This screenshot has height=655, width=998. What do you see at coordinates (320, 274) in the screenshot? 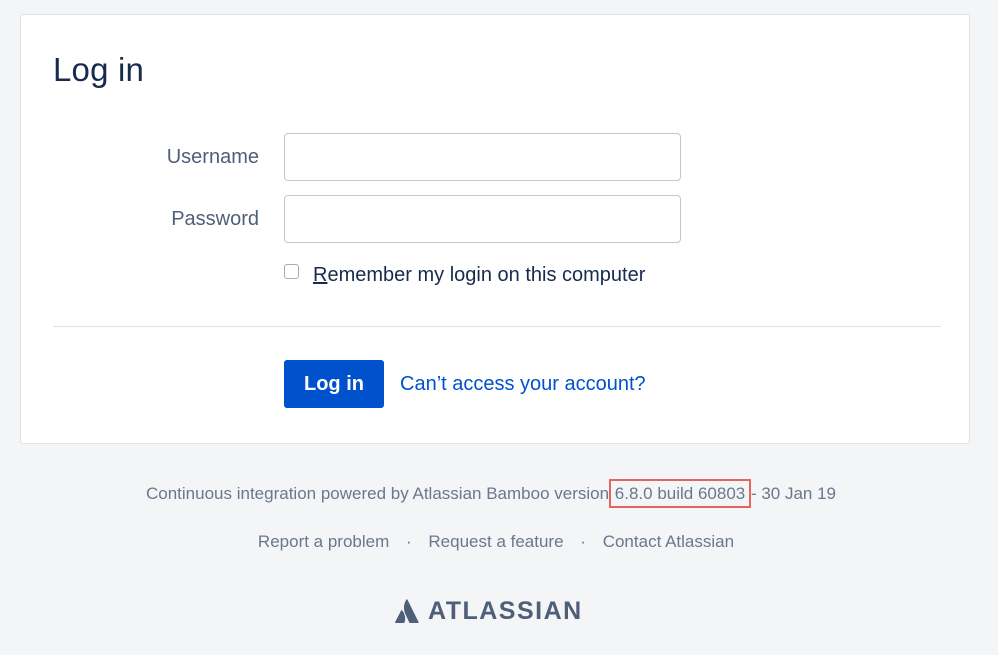
I see `remember-me-accesskey: R` at bounding box center [320, 274].